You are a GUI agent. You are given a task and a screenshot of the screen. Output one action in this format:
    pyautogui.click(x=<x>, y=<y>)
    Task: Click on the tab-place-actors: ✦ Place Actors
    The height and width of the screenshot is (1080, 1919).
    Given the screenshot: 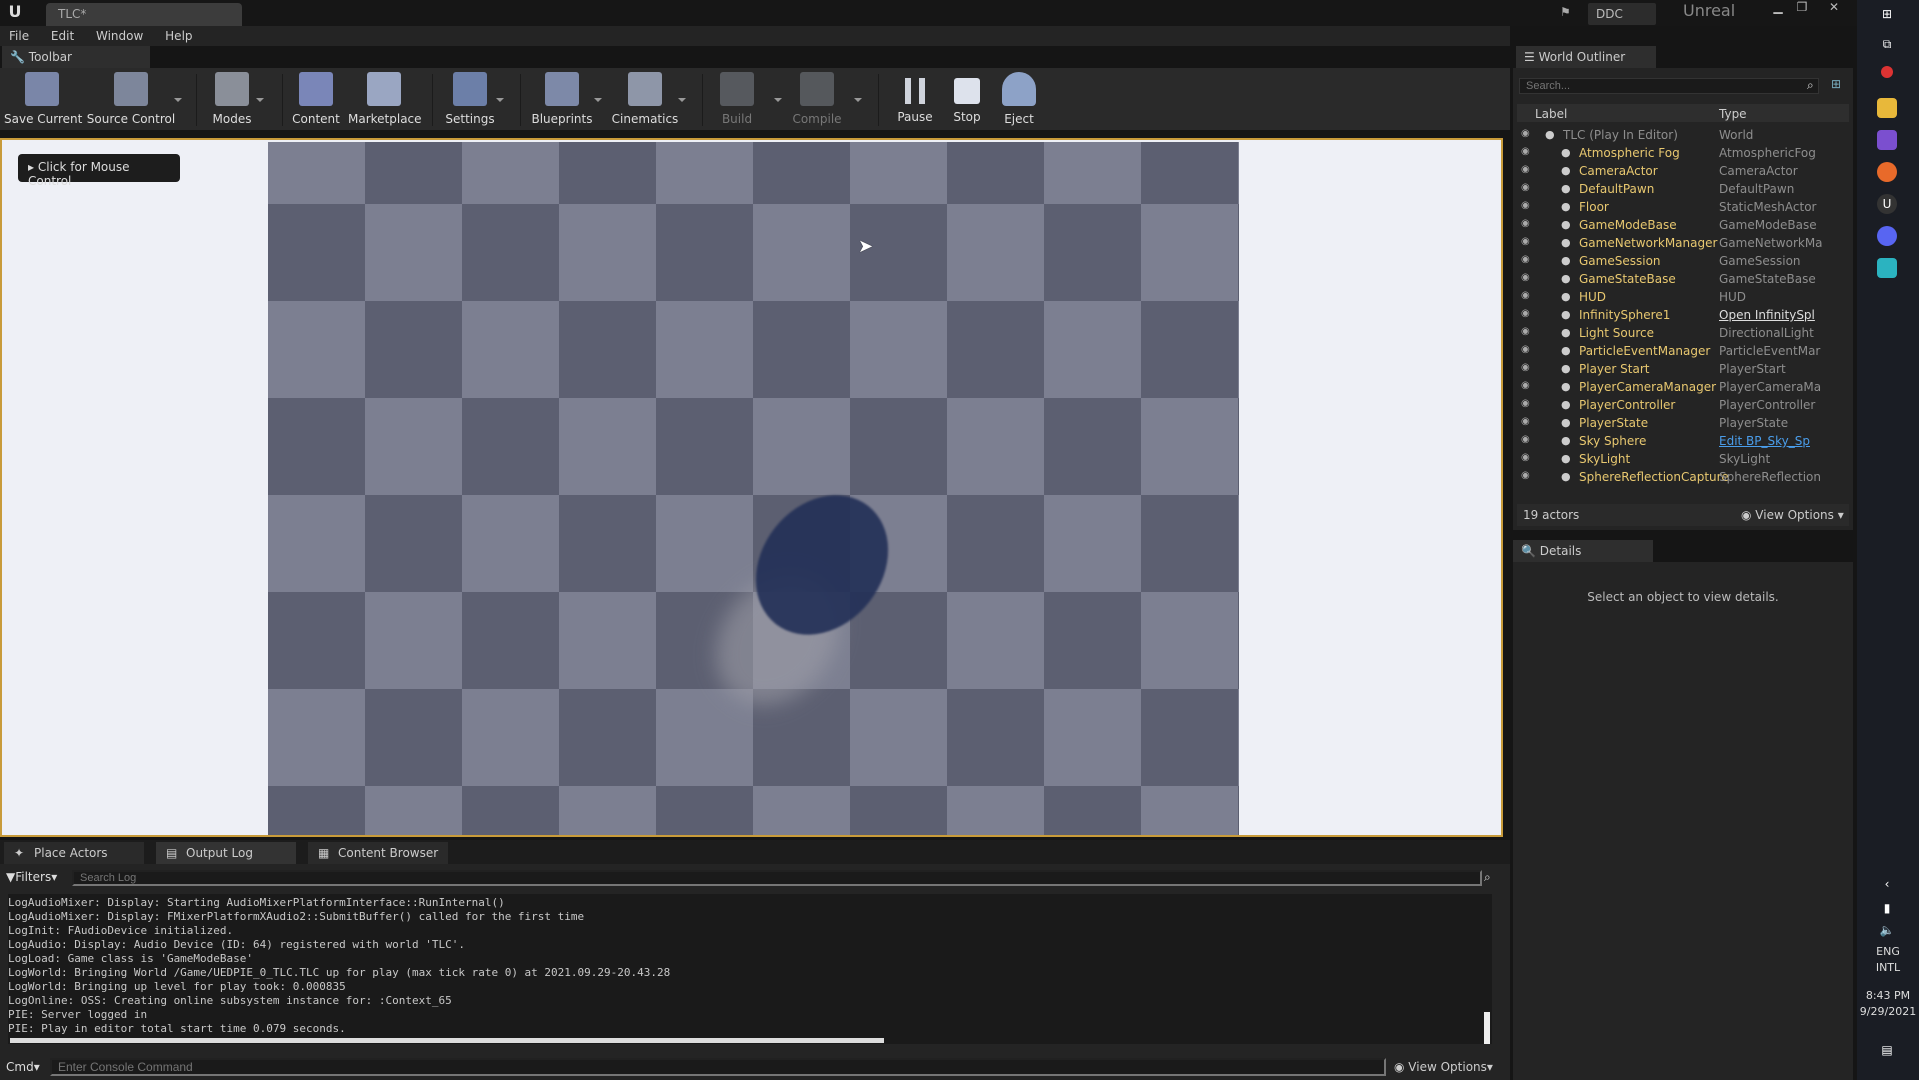 What is the action you would take?
    pyautogui.click(x=74, y=853)
    